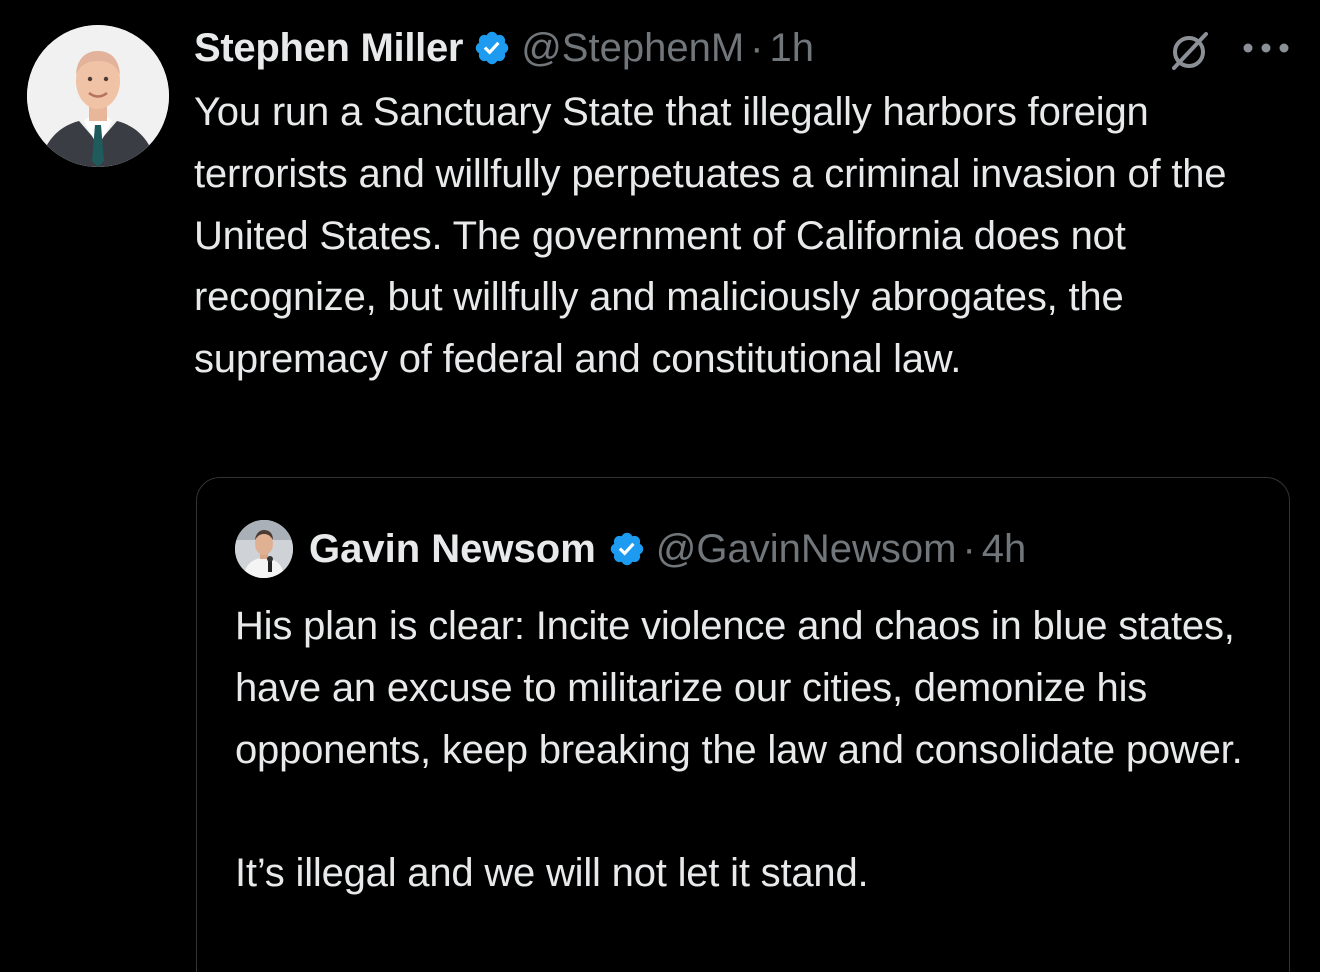 Image resolution: width=1320 pixels, height=972 pixels. I want to click on more-options-icon, so click(1266, 48).